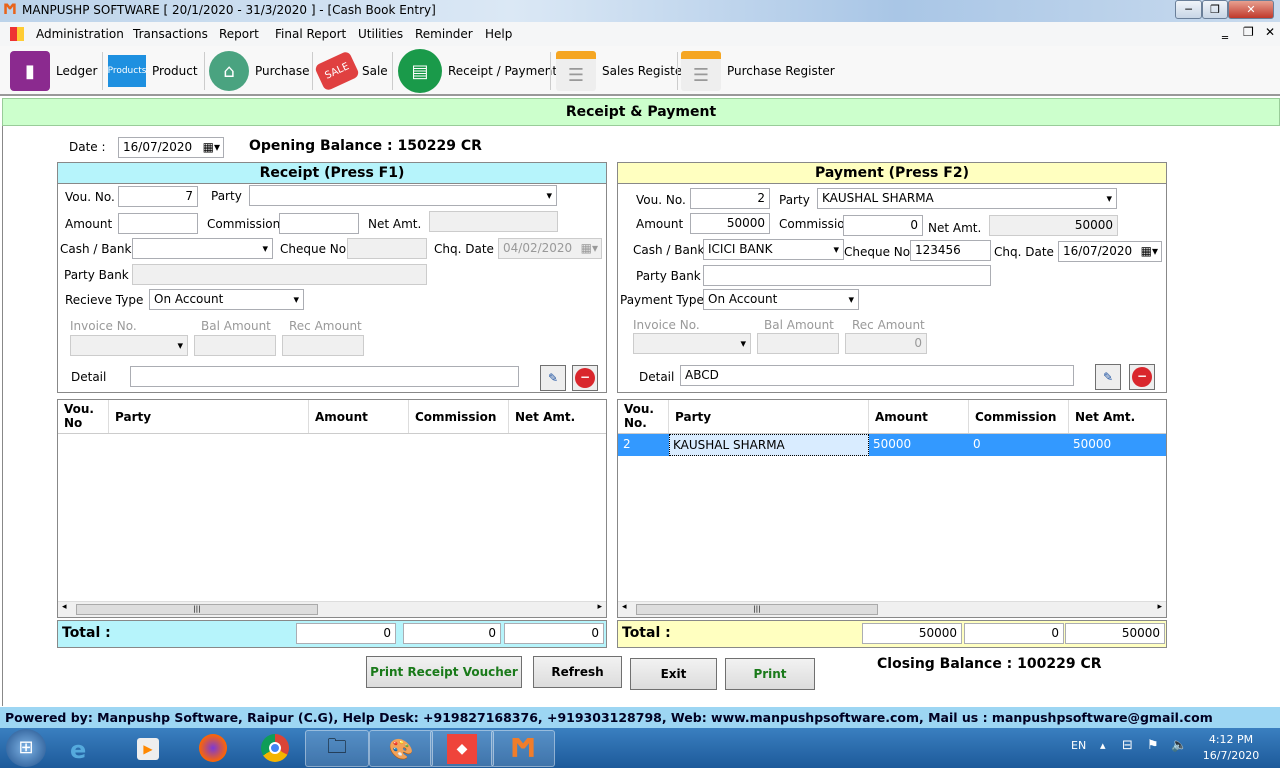 The width and height of the screenshot is (1280, 768). I want to click on basket-icon: ⌂, so click(229, 71).